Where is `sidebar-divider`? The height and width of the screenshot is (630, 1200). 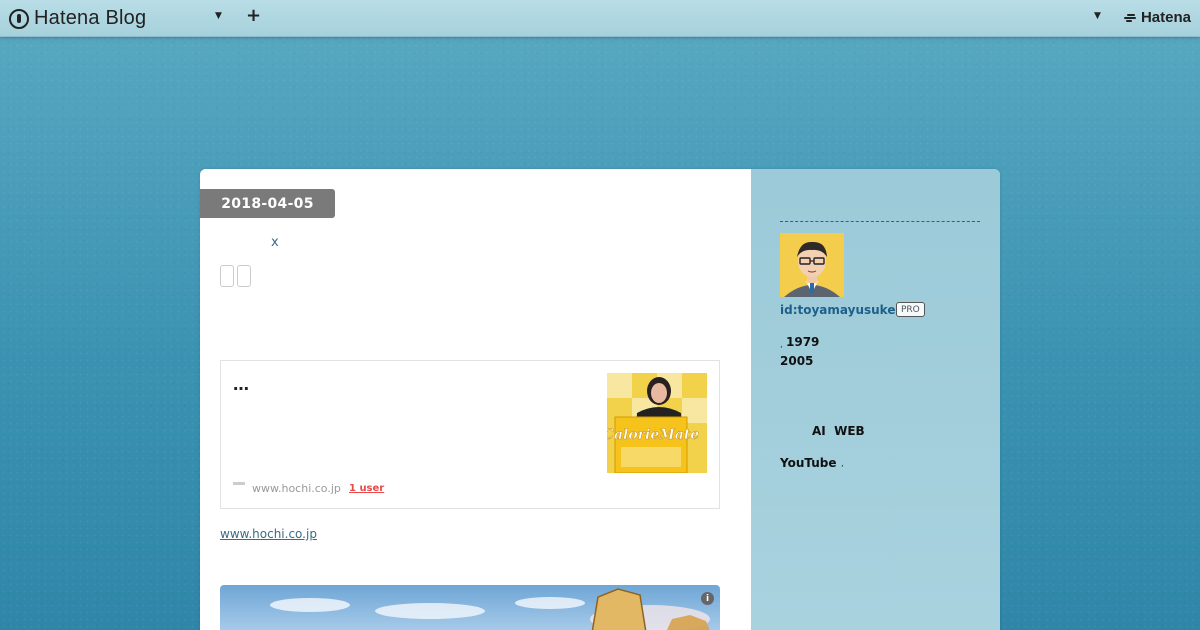 sidebar-divider is located at coordinates (880, 221).